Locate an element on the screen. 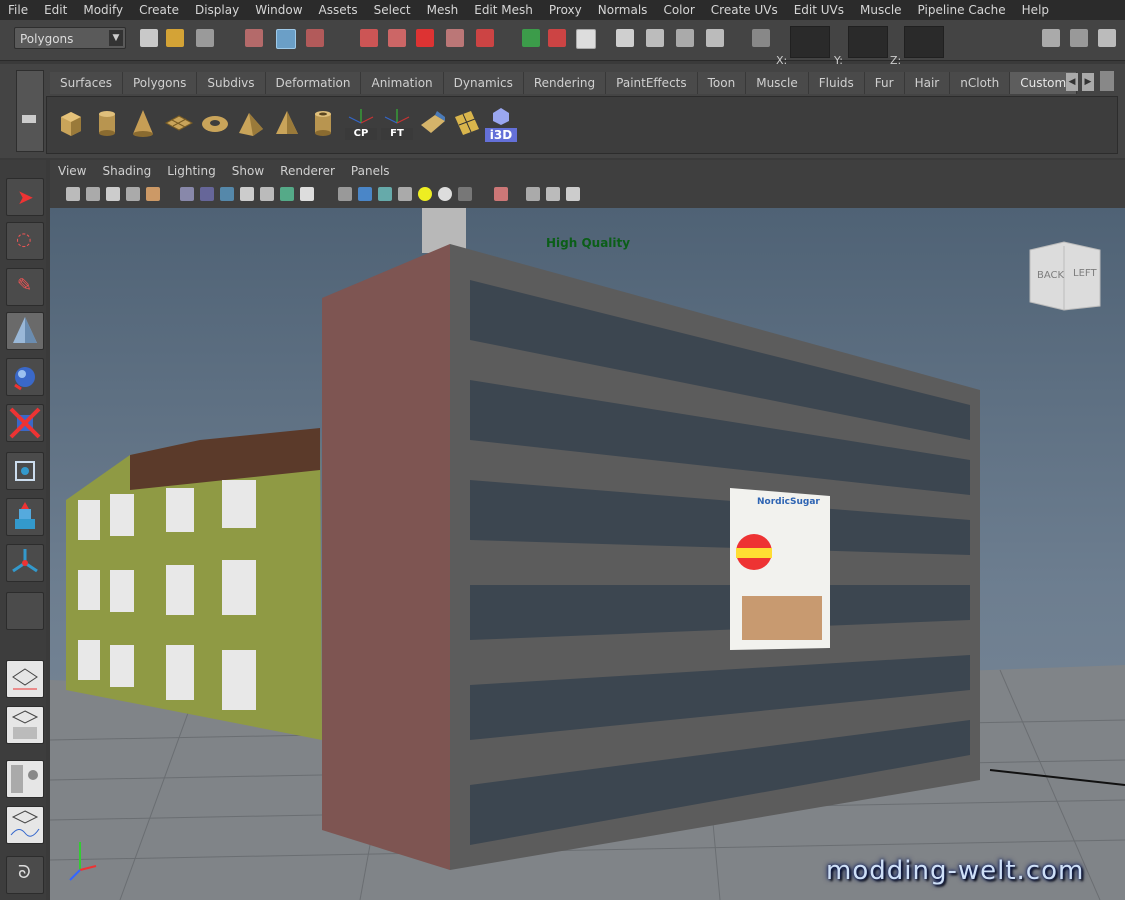 The height and width of the screenshot is (900, 1125). new-scene-icon is located at coordinates (149, 38).